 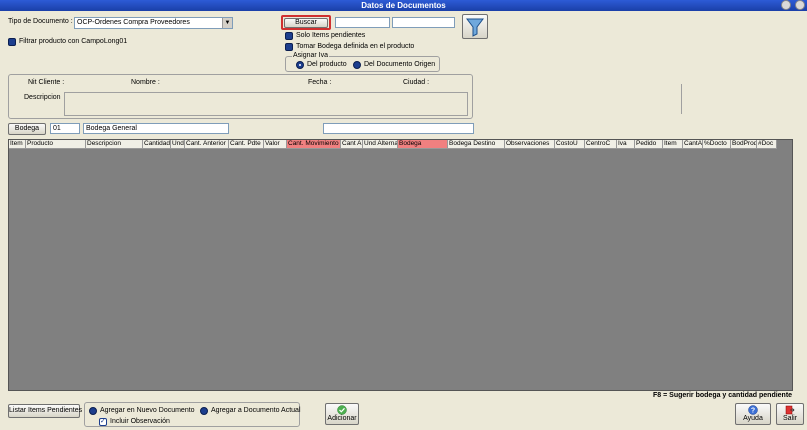 I want to click on status-hint: F8 = Sugerir bodega y cantidad pendiente, so click(x=723, y=395).